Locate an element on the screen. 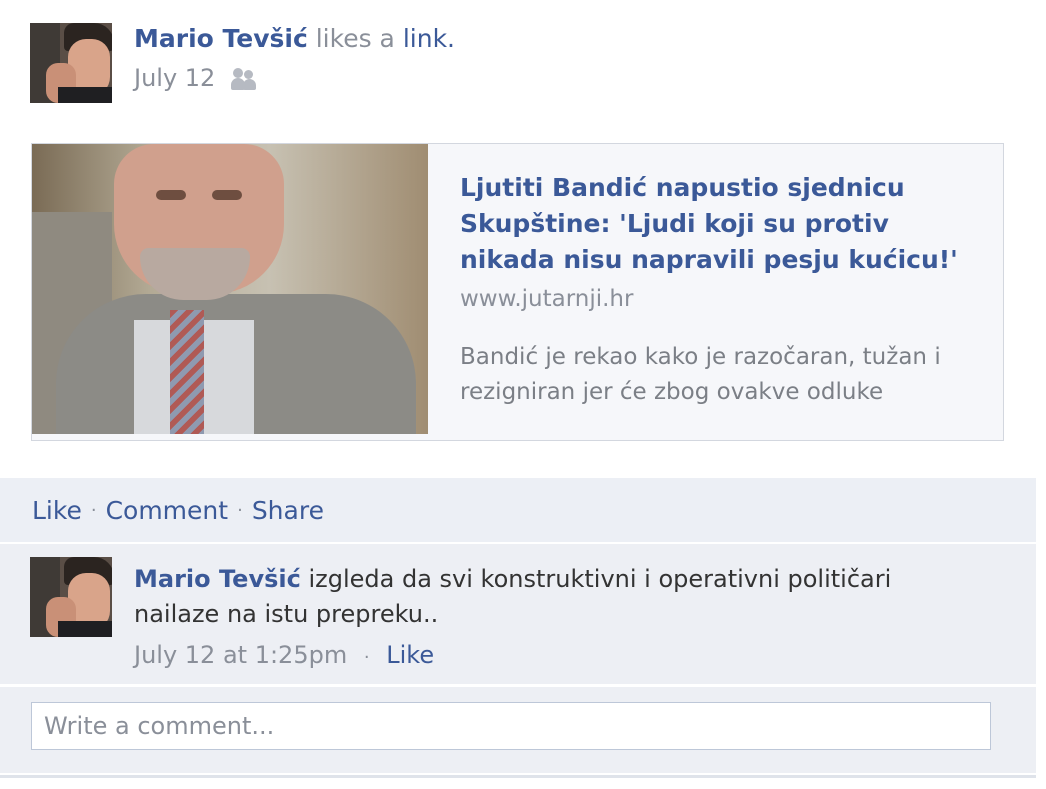 The width and height of the screenshot is (1046, 789). comment-like-link: Like is located at coordinates (410, 655).